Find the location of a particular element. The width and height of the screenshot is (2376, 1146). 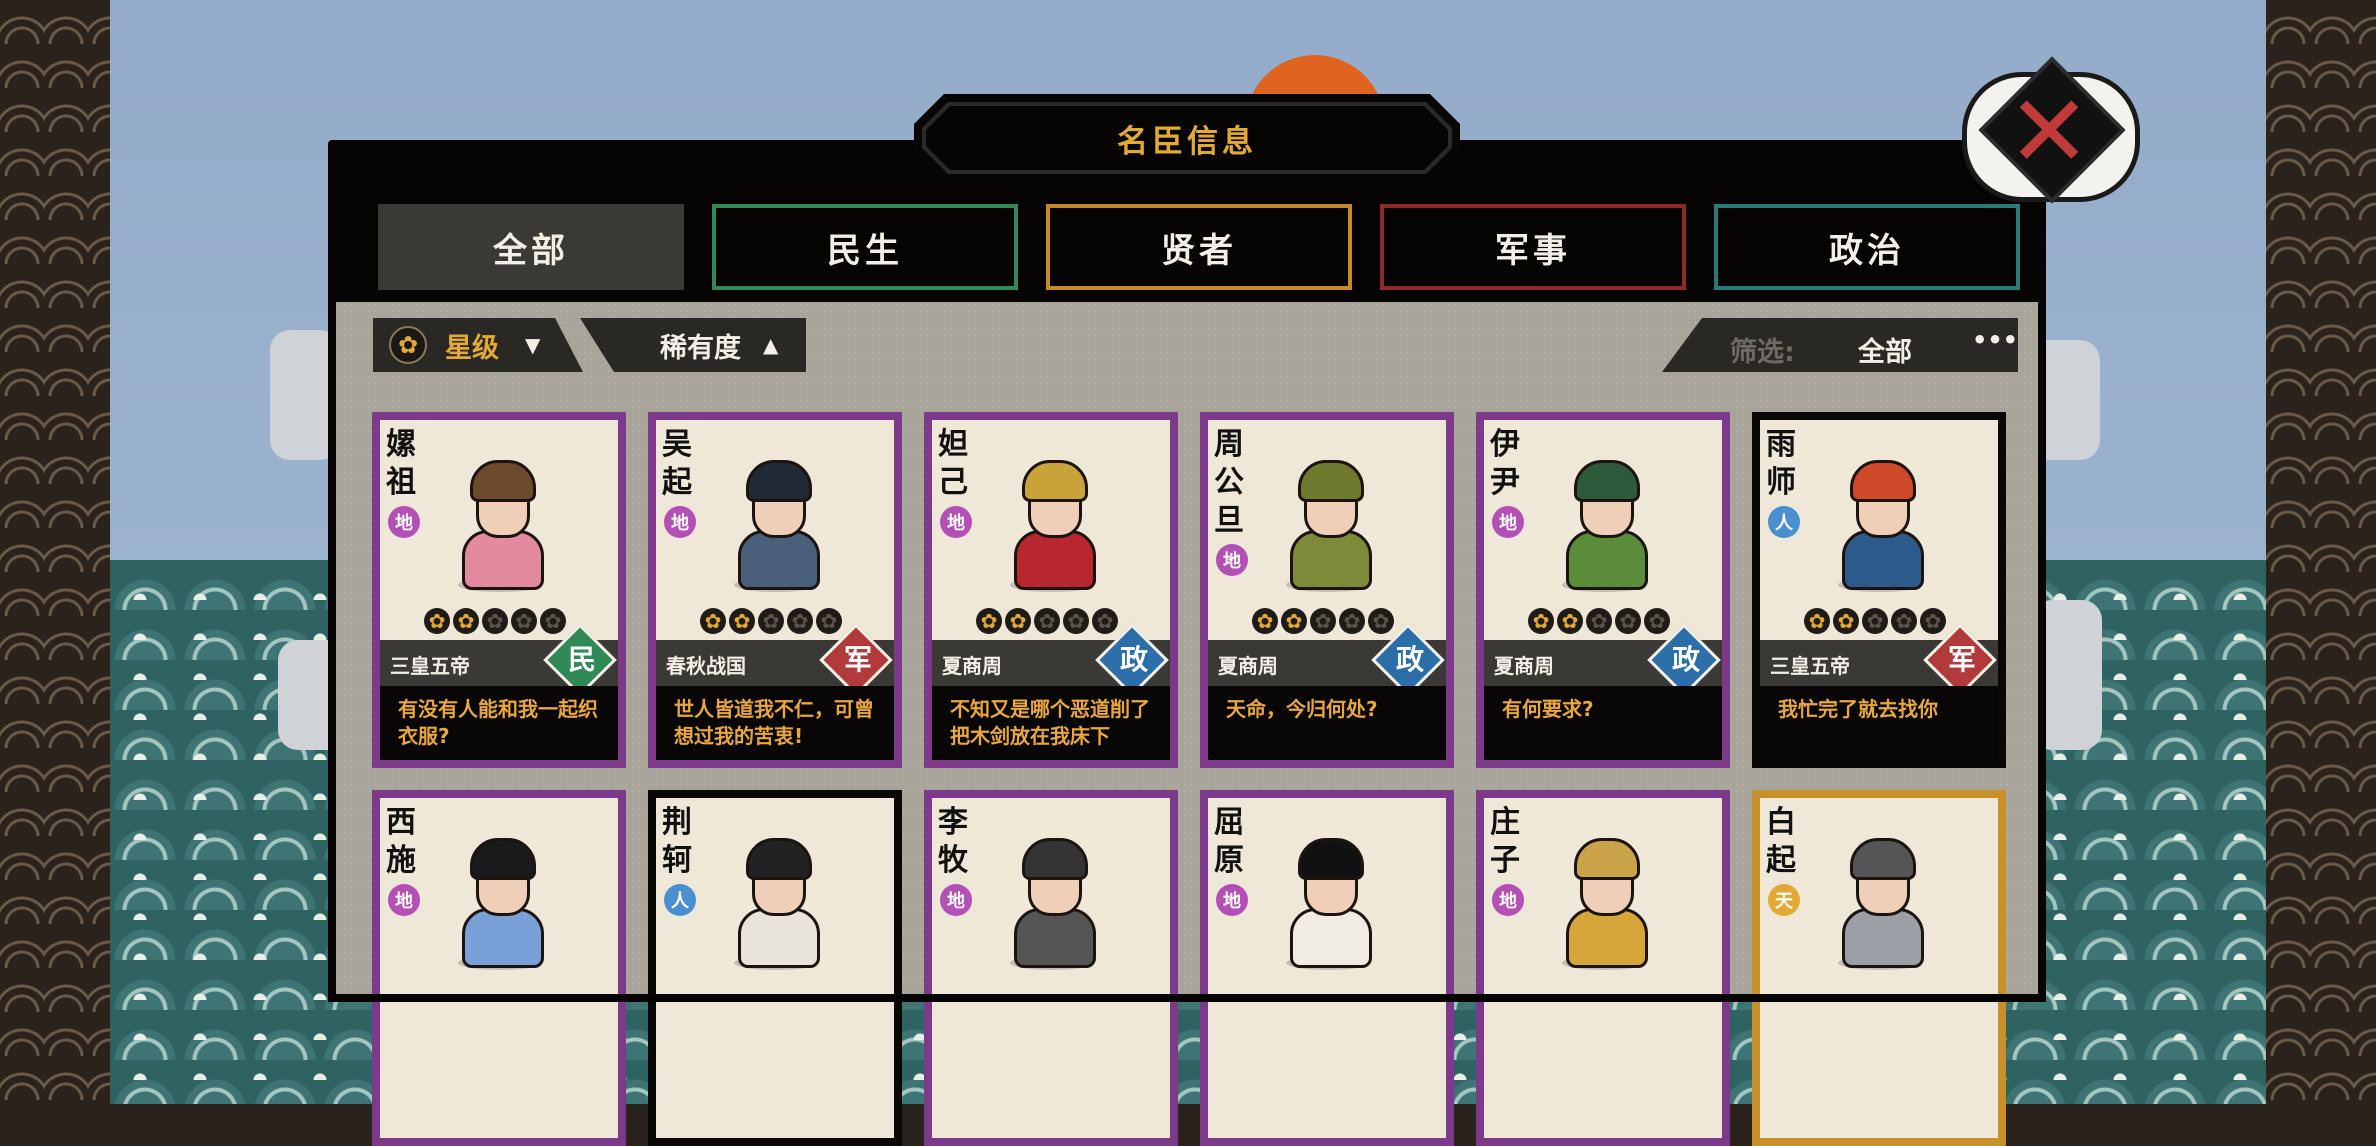

card-body: 屈原地 is located at coordinates (1327, 968).